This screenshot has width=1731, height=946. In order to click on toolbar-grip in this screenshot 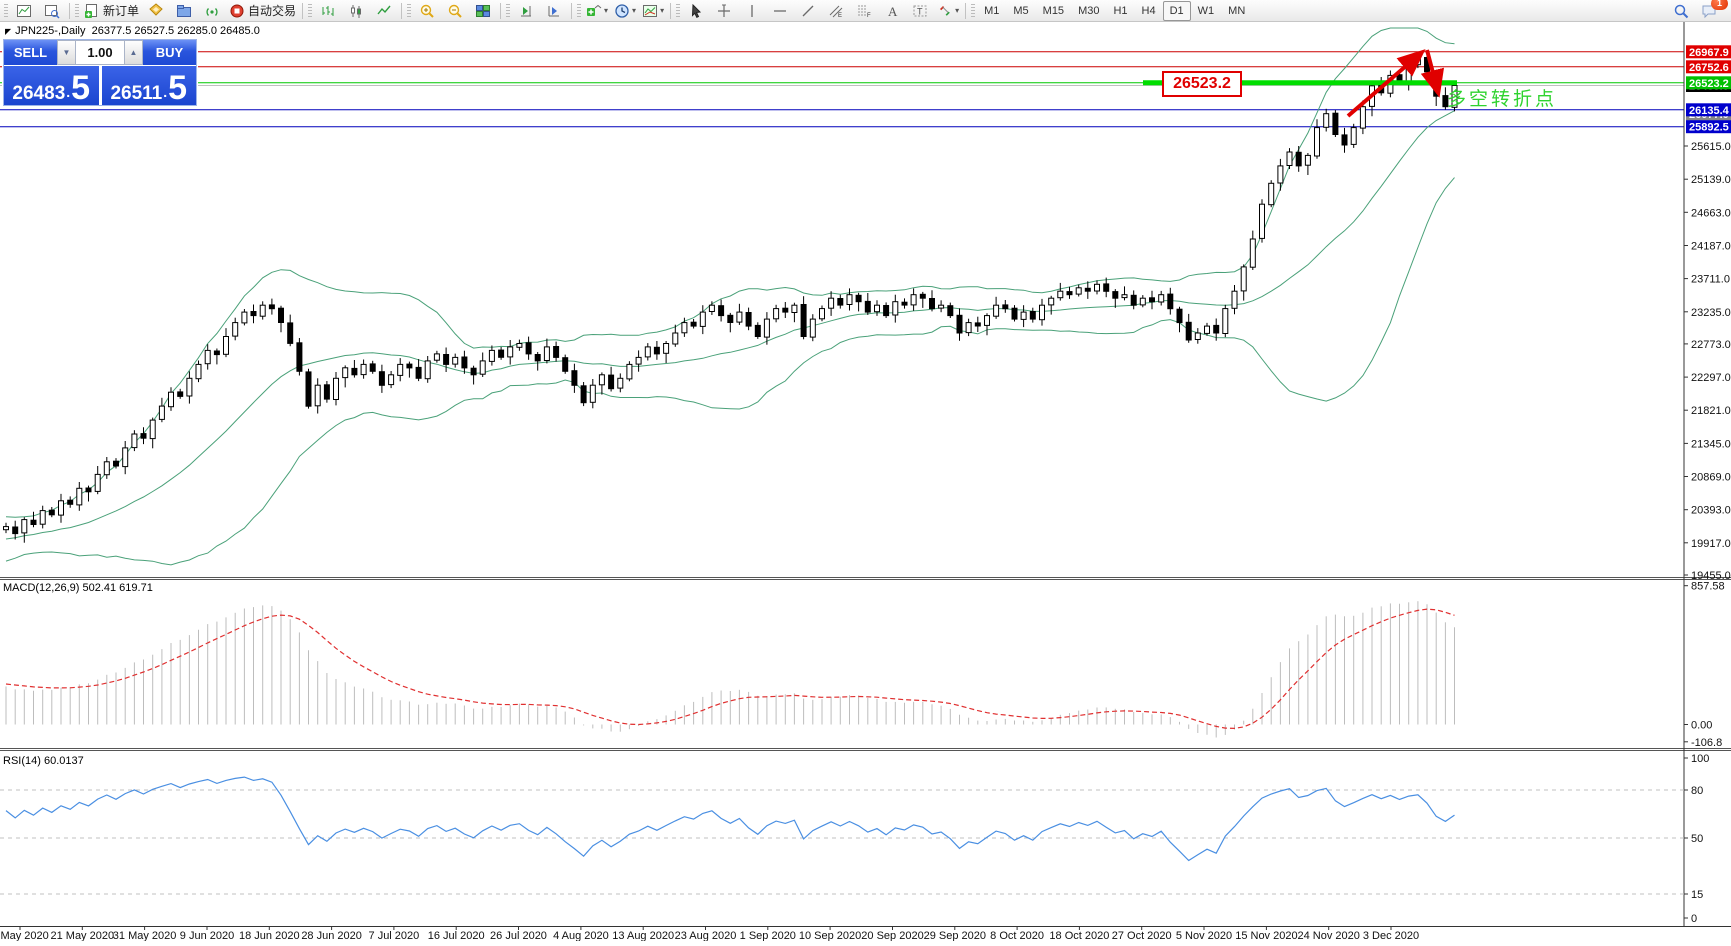, I will do `click(310, 10)`.